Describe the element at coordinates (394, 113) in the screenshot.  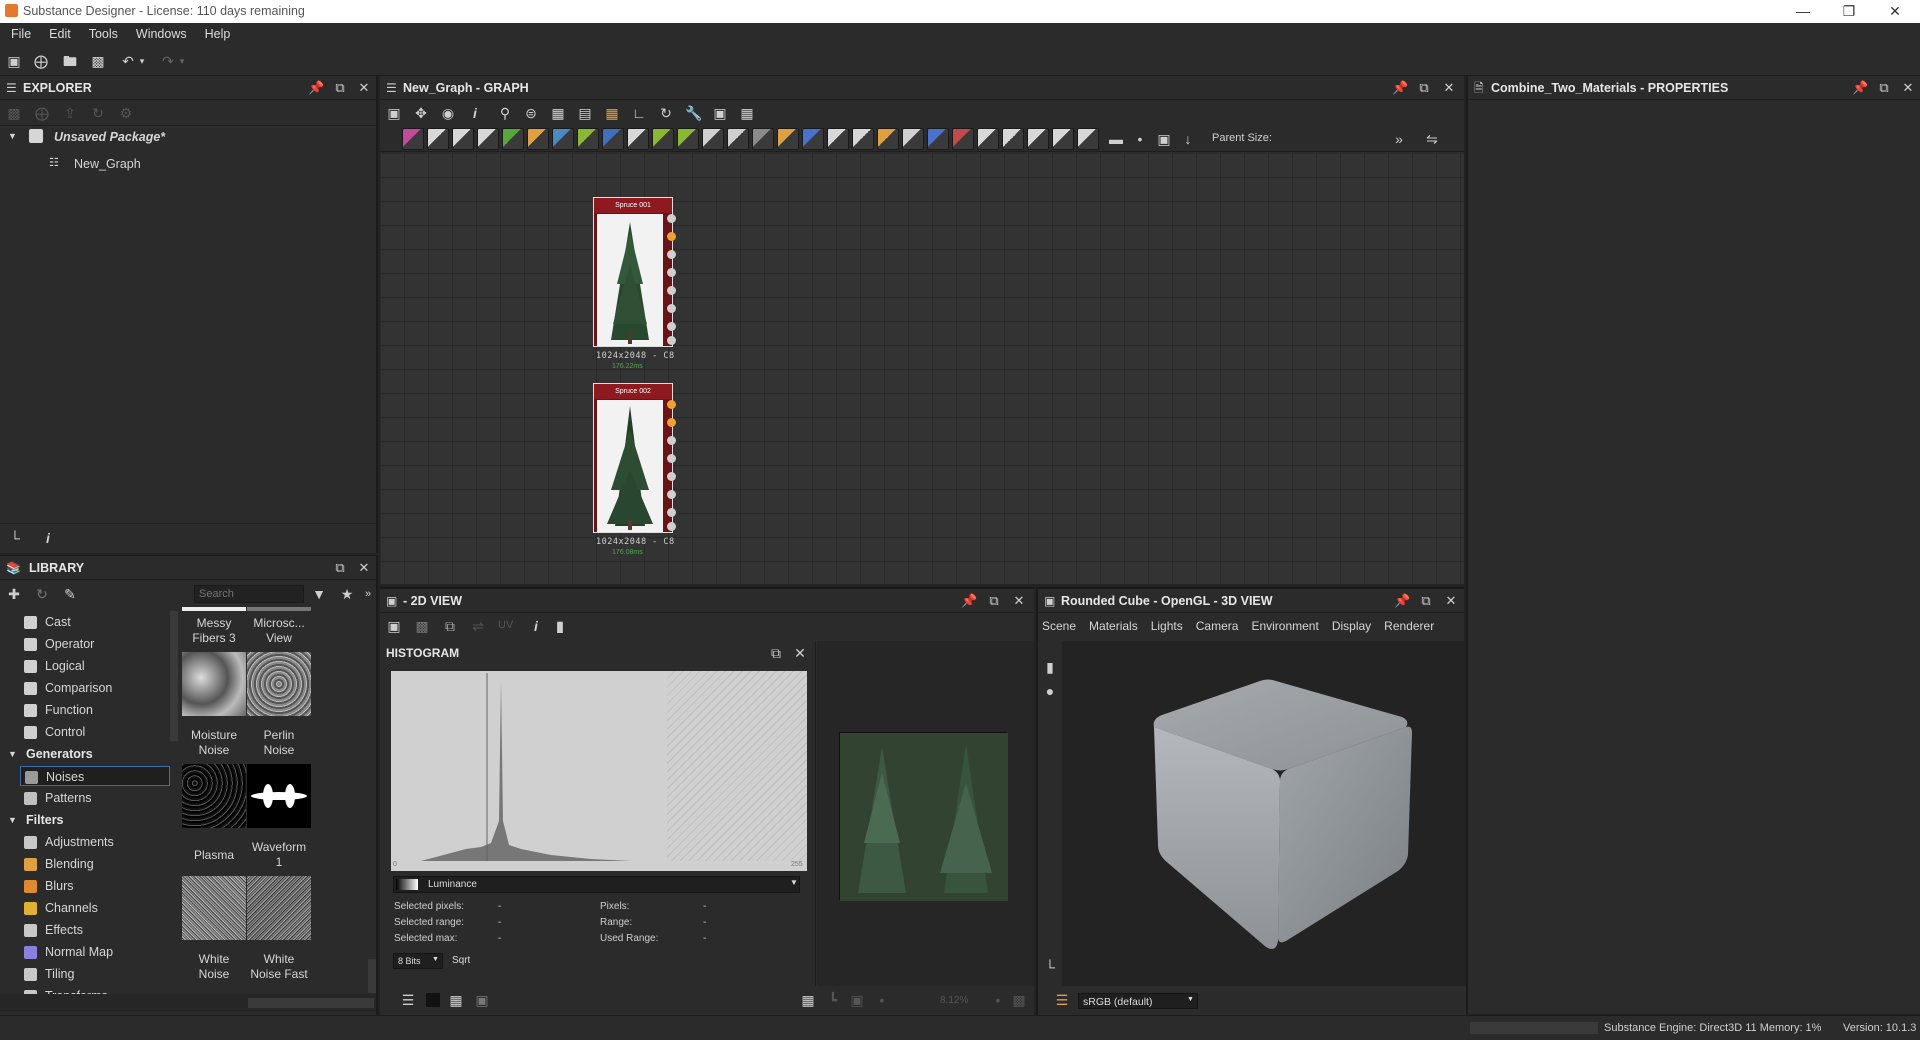
I see `frame-all-icon: ▣` at that location.